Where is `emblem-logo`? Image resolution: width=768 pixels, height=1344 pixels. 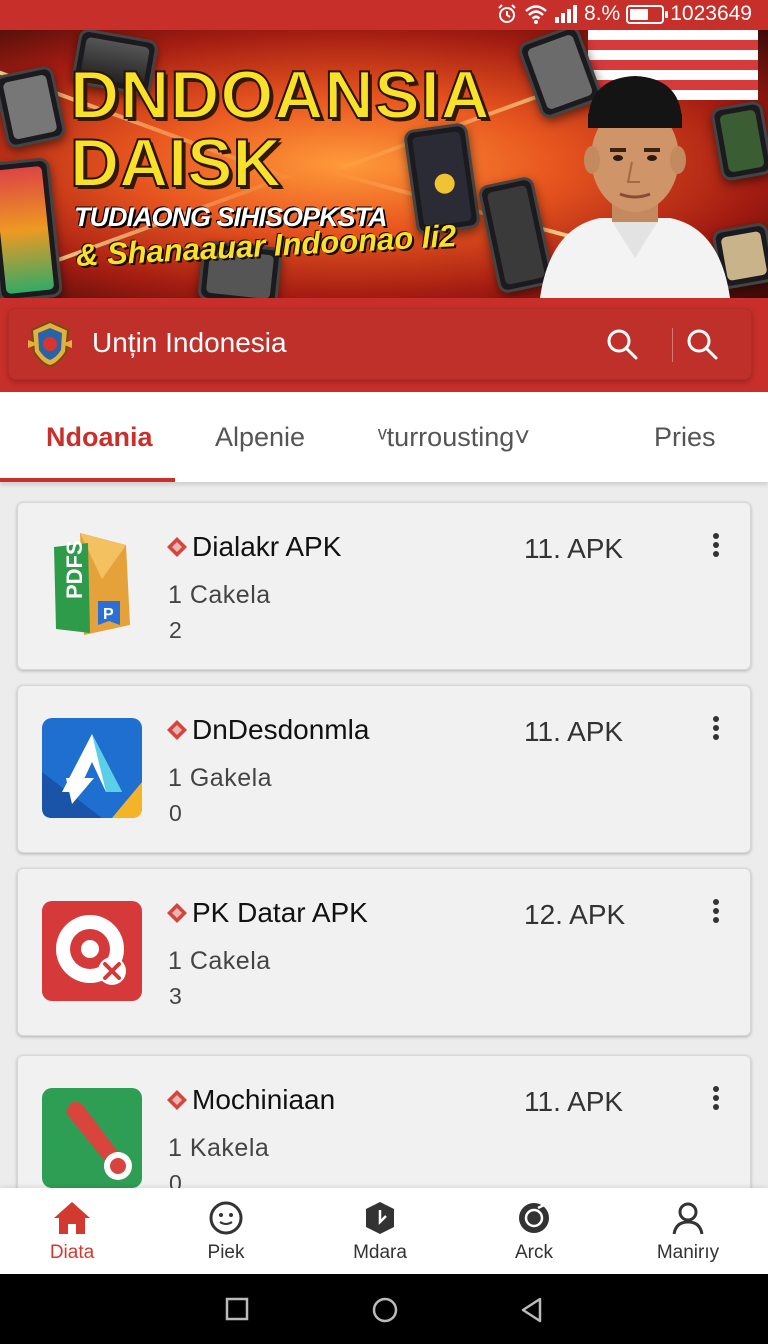 emblem-logo is located at coordinates (50, 344).